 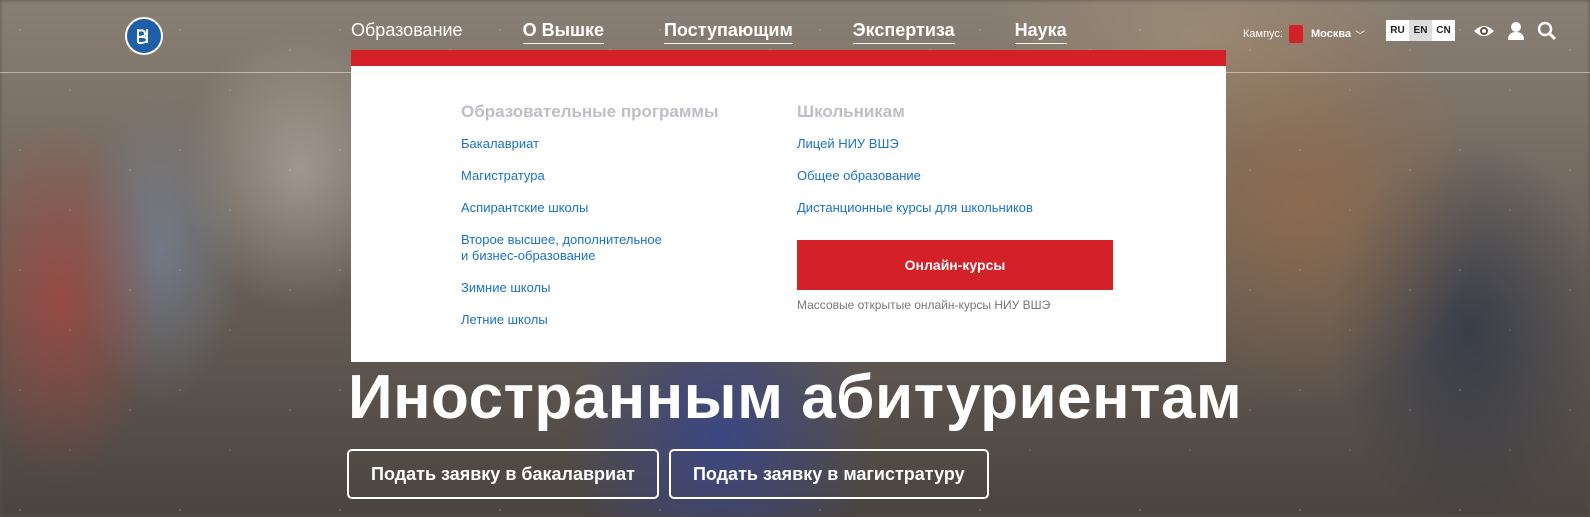 I want to click on link-winter-schools: Зимние школы, so click(x=611, y=288).